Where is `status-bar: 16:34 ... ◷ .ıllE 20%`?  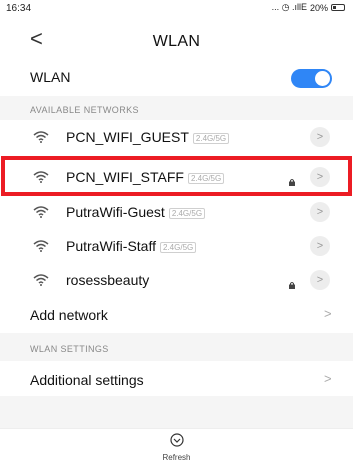
status-bar: 16:34 ... ◷ .ıllE 20% is located at coordinates (176, 8).